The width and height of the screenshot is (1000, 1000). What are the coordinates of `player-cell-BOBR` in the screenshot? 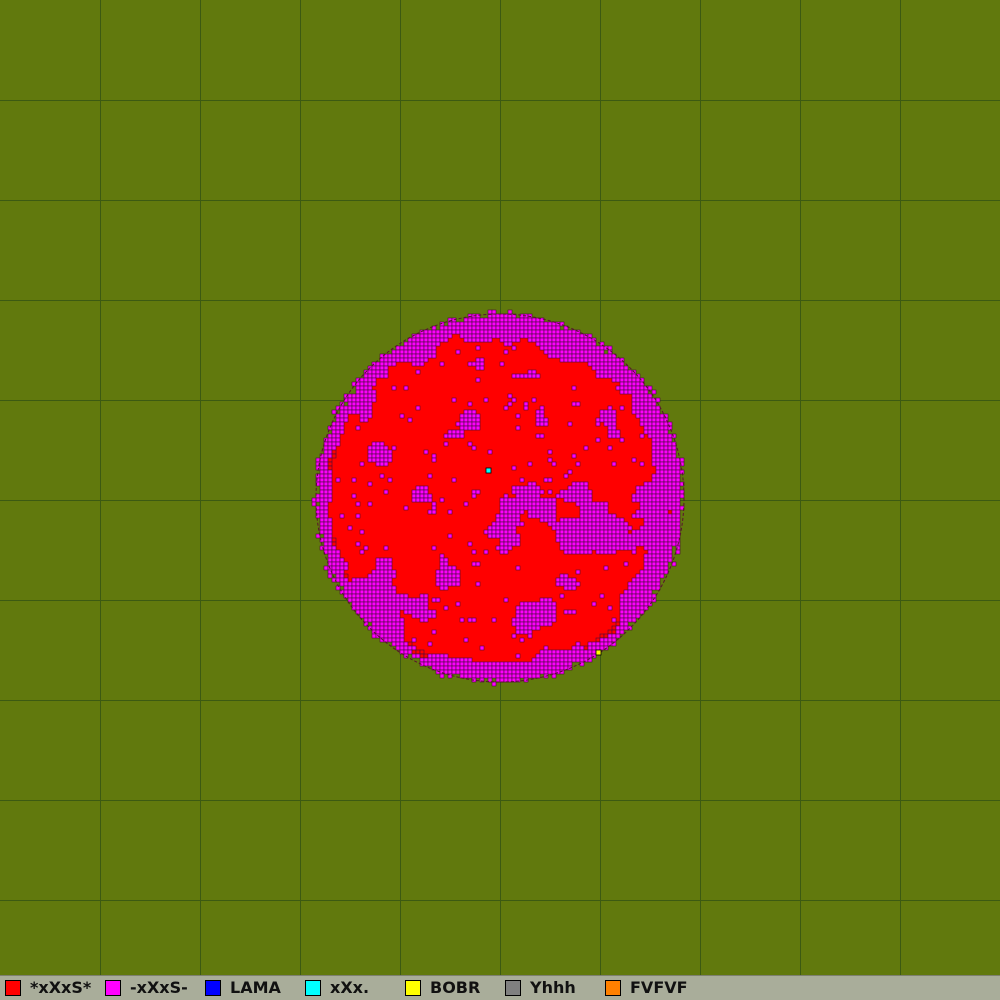 It's located at (598, 652).